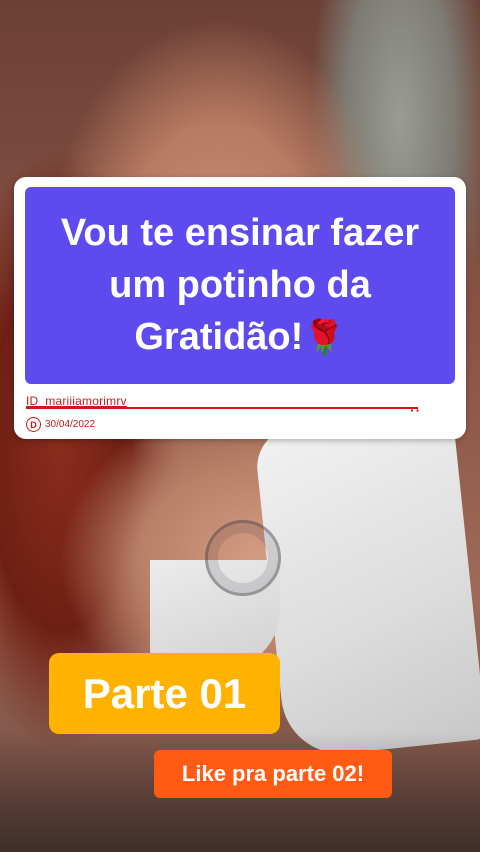 The width and height of the screenshot is (480, 852). I want to click on like-label: Like pra parte 02!, so click(273, 773).